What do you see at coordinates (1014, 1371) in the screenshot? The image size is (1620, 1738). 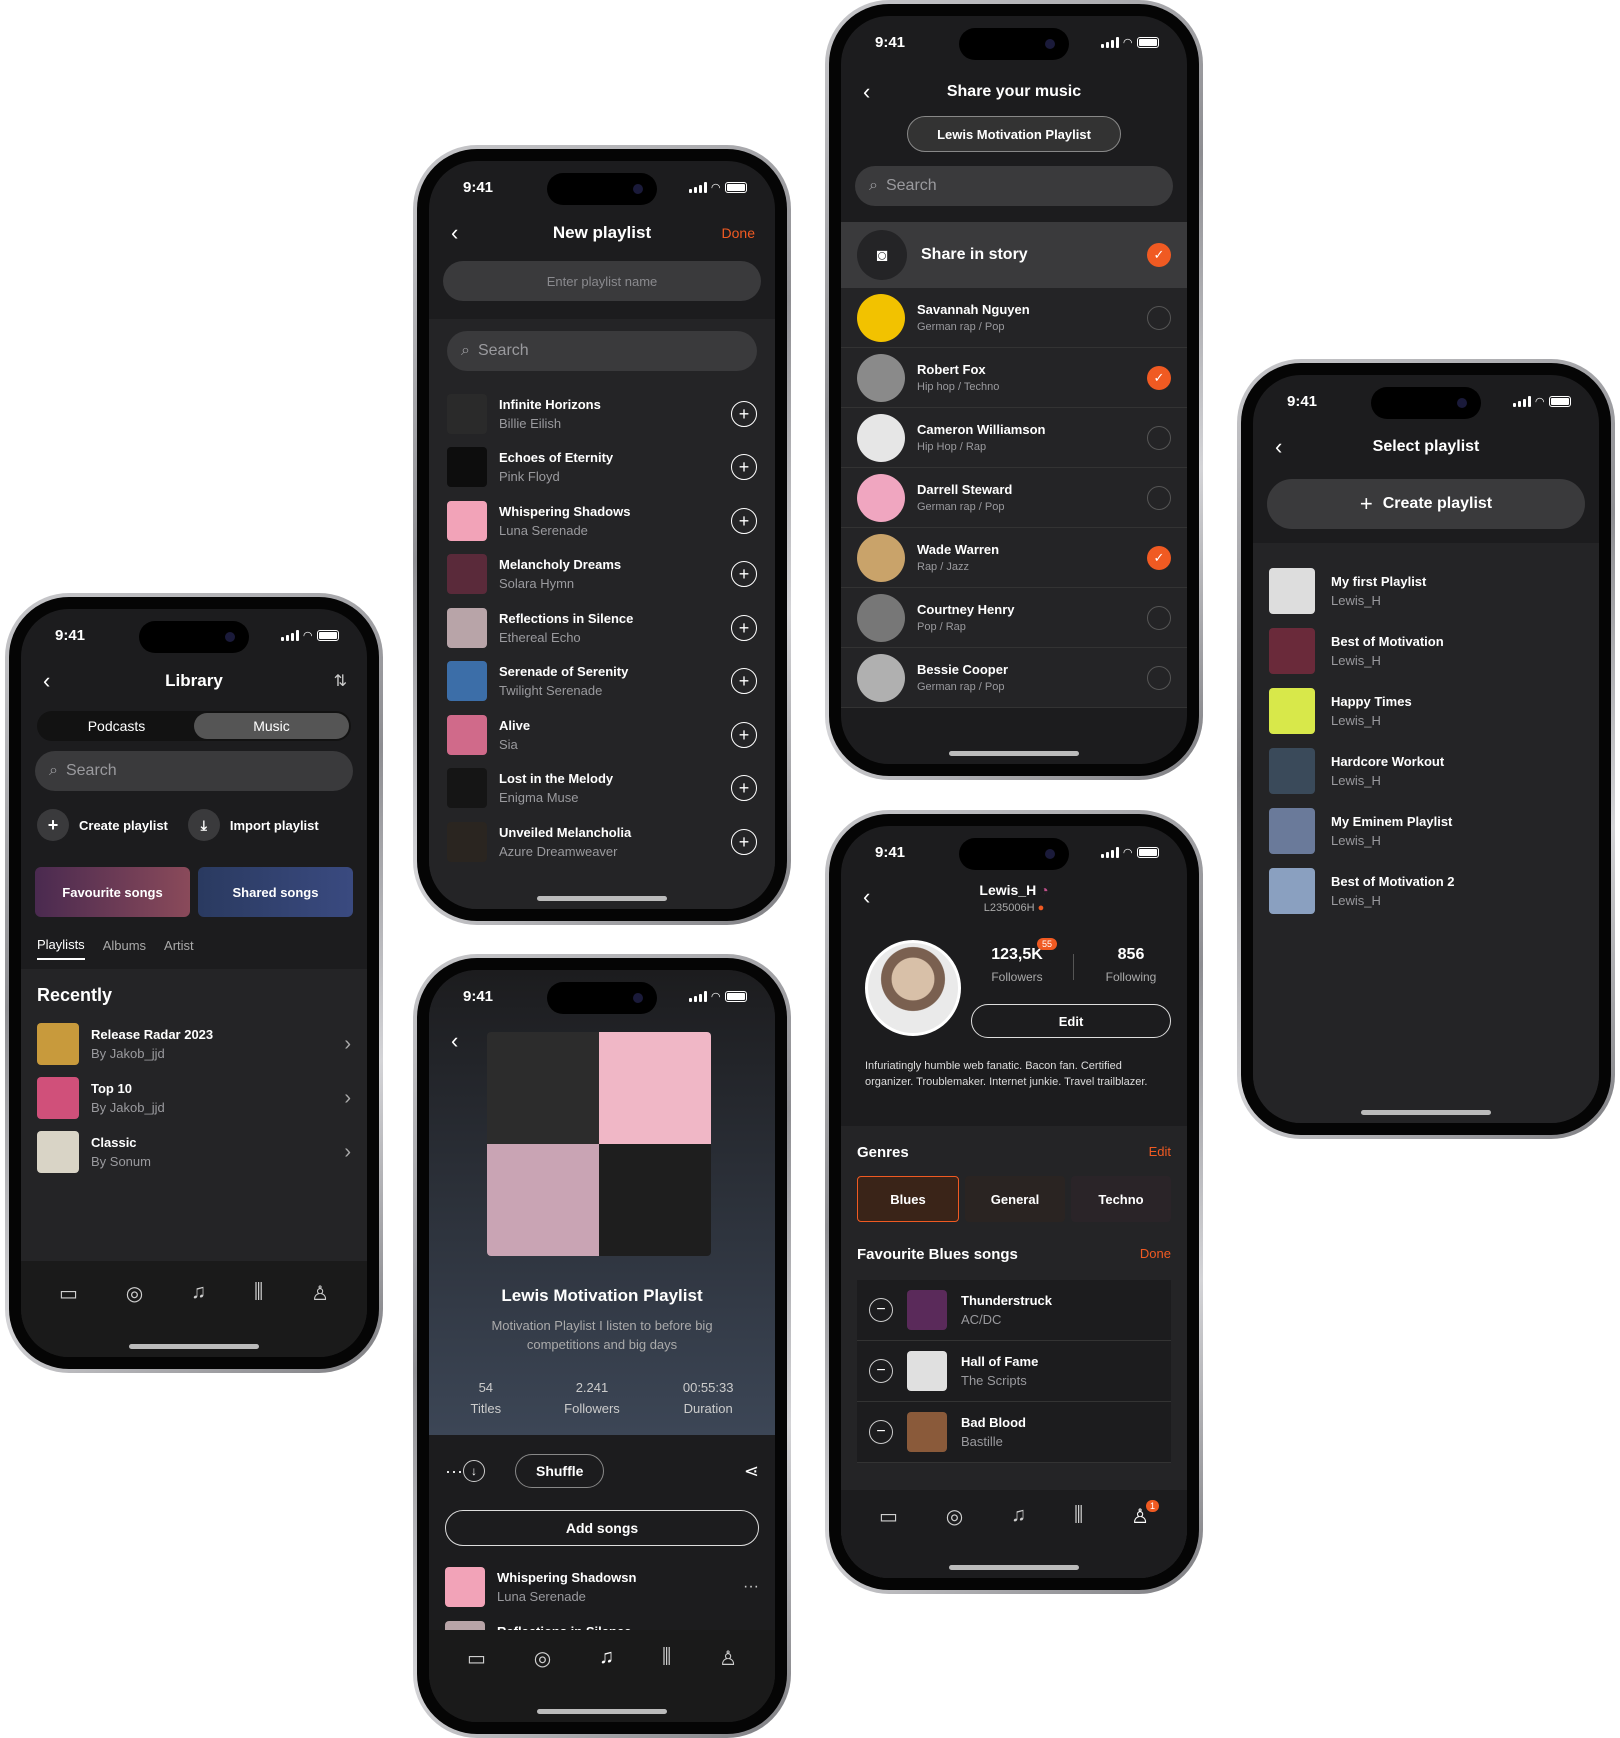 I see `favourite-song-row: − Hall of Fame The Scripts` at bounding box center [1014, 1371].